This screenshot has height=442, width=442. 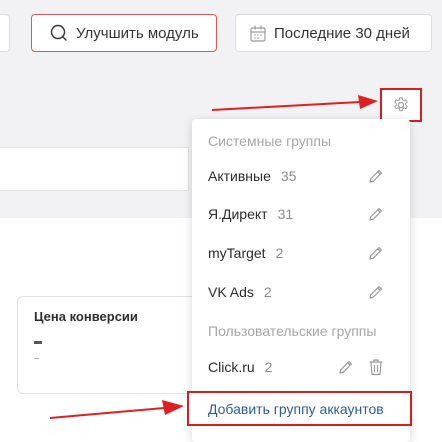 I want to click on card-value-placeholder, so click(x=38, y=342).